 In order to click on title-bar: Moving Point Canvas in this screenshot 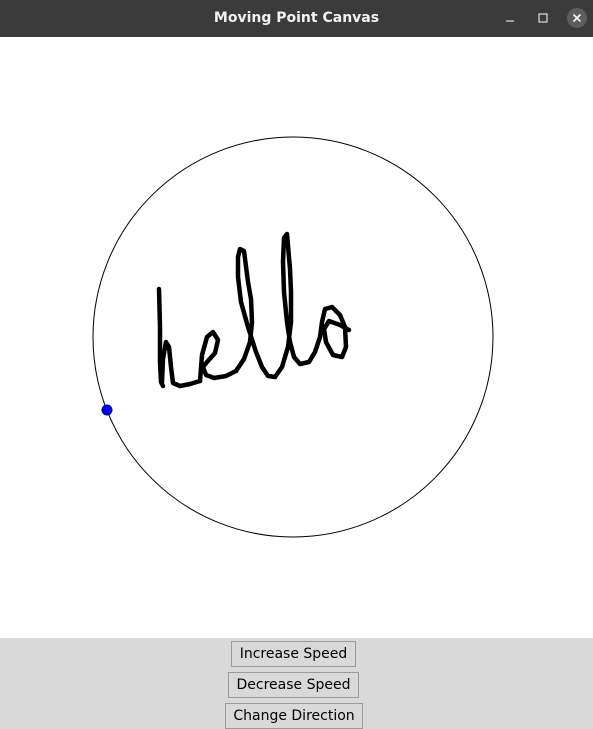, I will do `click(296, 18)`.